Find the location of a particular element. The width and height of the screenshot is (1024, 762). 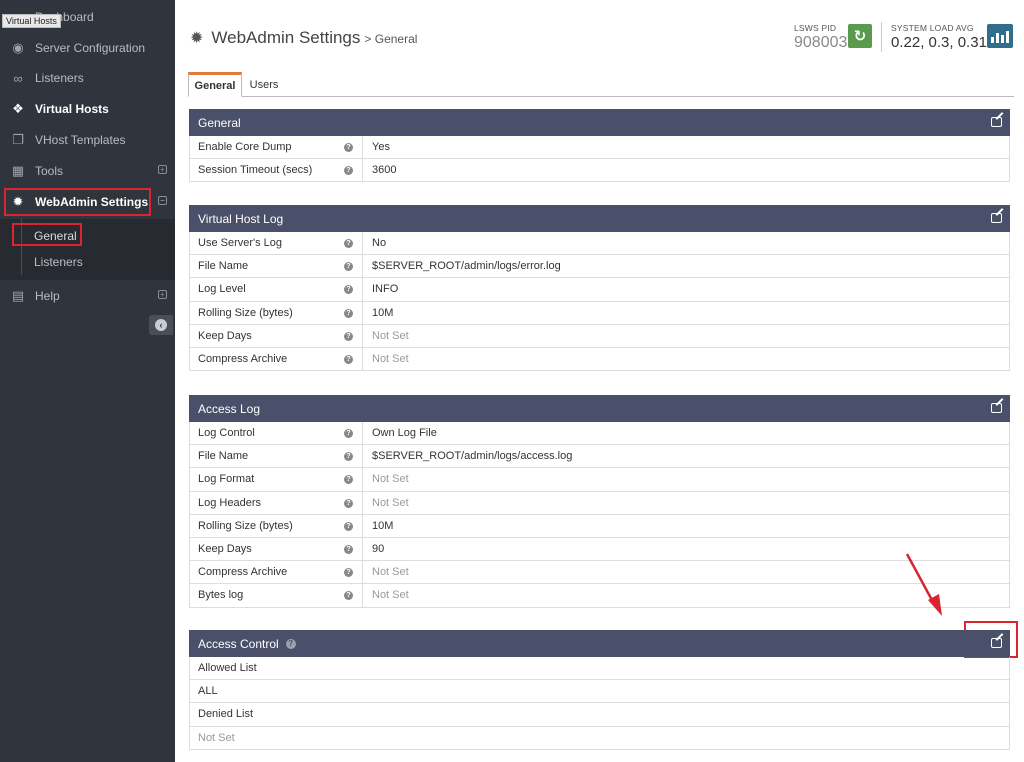

link-icon: ∞ is located at coordinates (18, 78).